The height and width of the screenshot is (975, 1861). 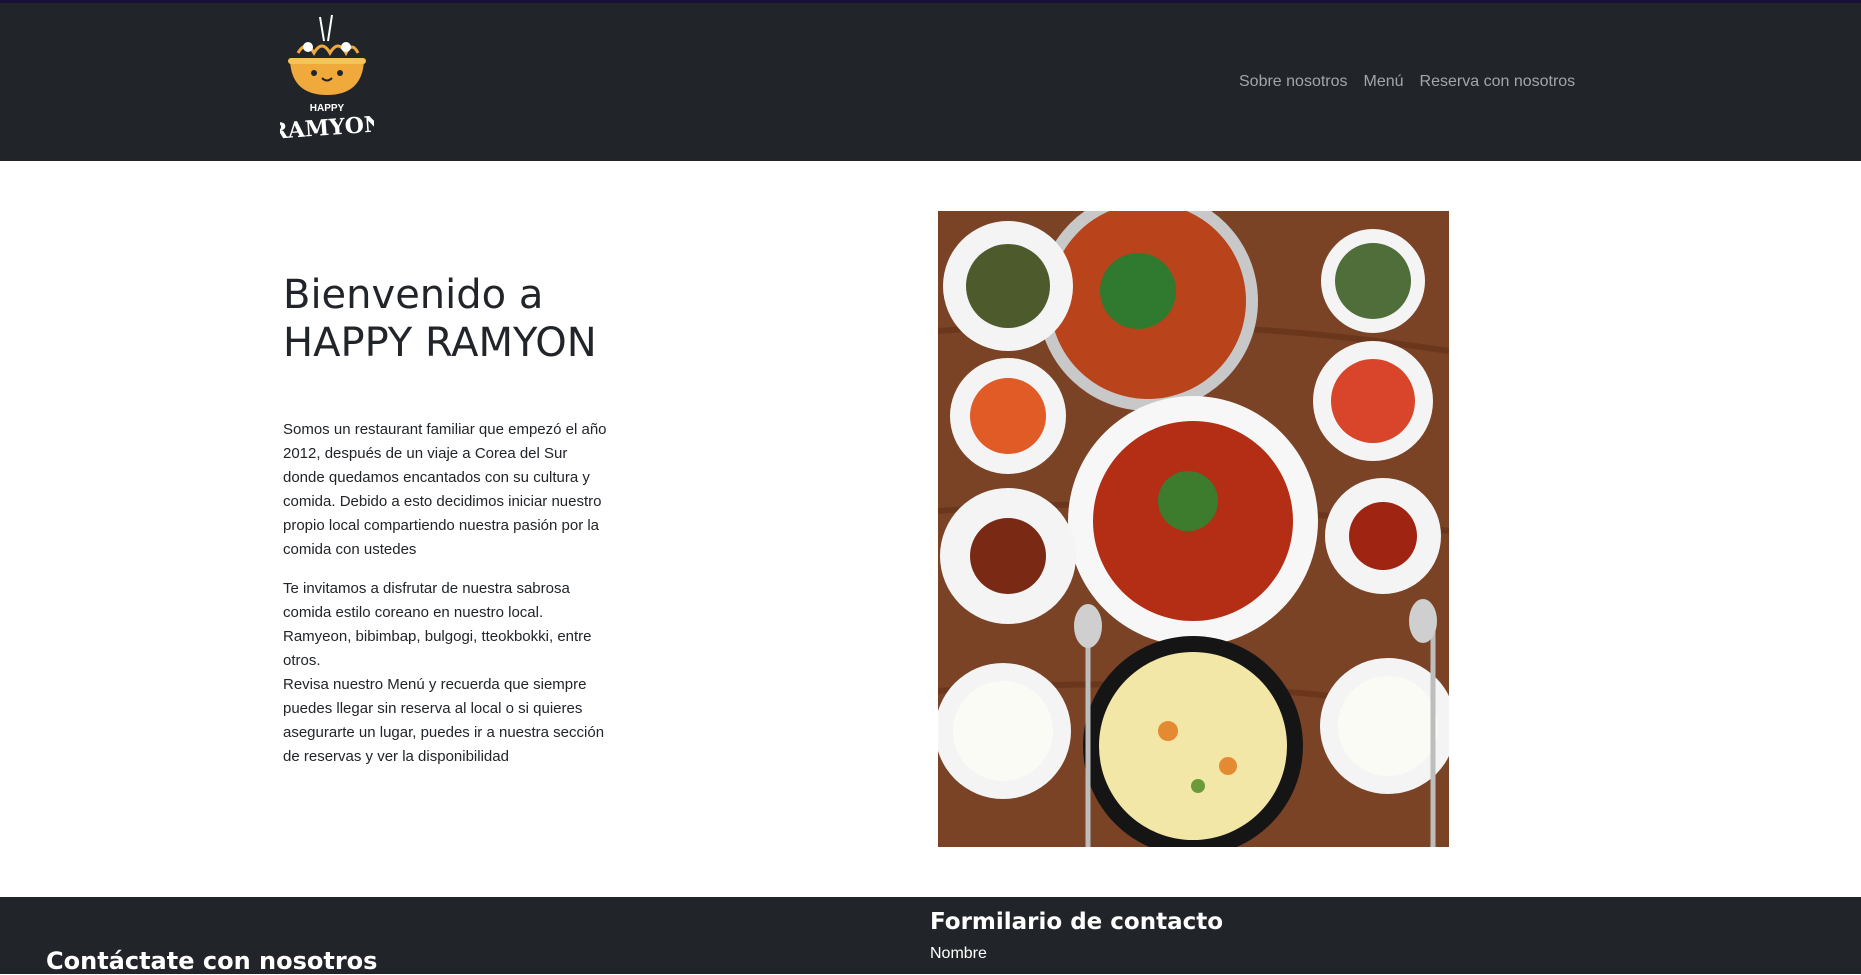 What do you see at coordinates (327, 108) in the screenshot?
I see `logo-top-text: HAPPY` at bounding box center [327, 108].